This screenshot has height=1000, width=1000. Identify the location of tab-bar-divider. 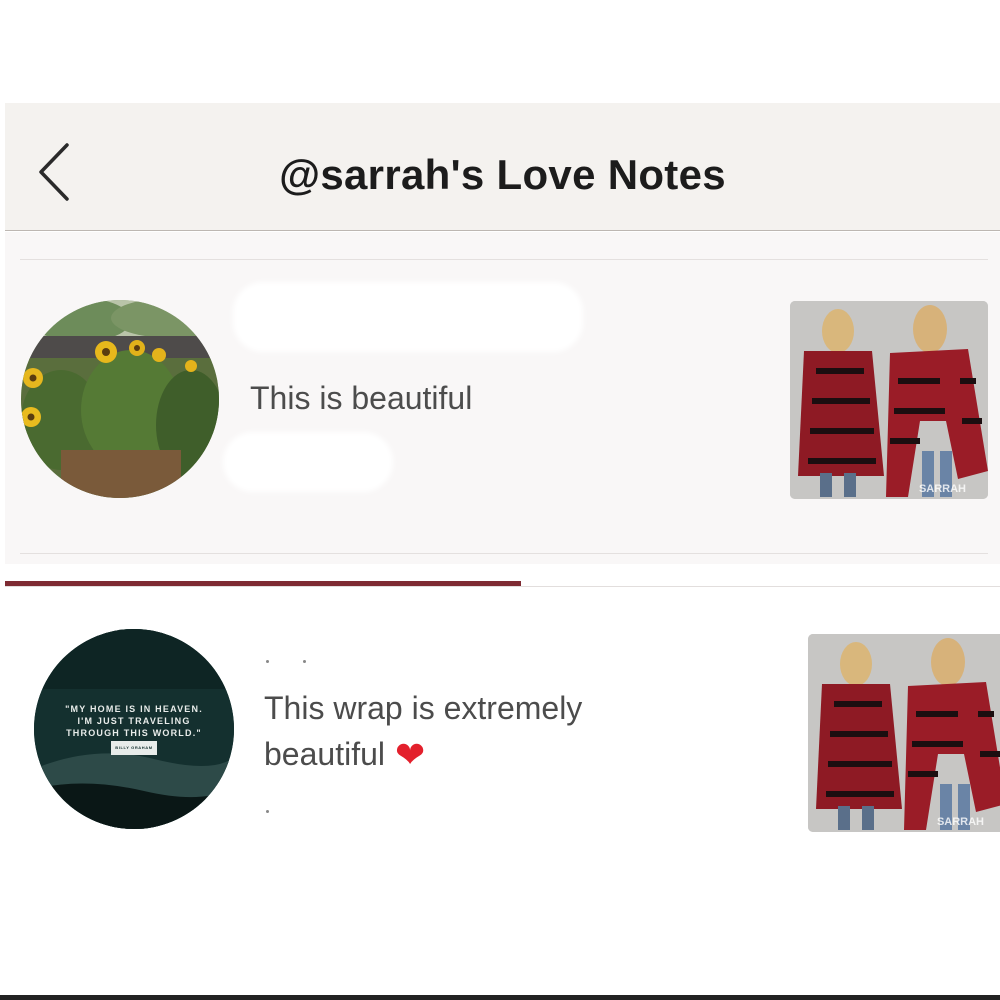
(502, 586).